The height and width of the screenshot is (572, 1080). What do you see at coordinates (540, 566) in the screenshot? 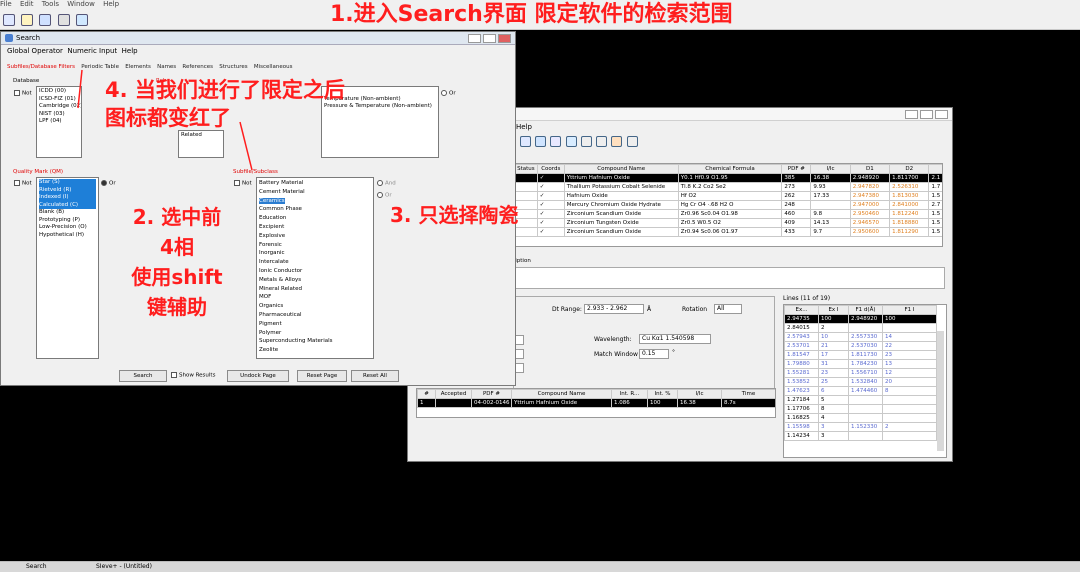
I see `status-bar: Search SIeve+ - (Untitled)` at bounding box center [540, 566].